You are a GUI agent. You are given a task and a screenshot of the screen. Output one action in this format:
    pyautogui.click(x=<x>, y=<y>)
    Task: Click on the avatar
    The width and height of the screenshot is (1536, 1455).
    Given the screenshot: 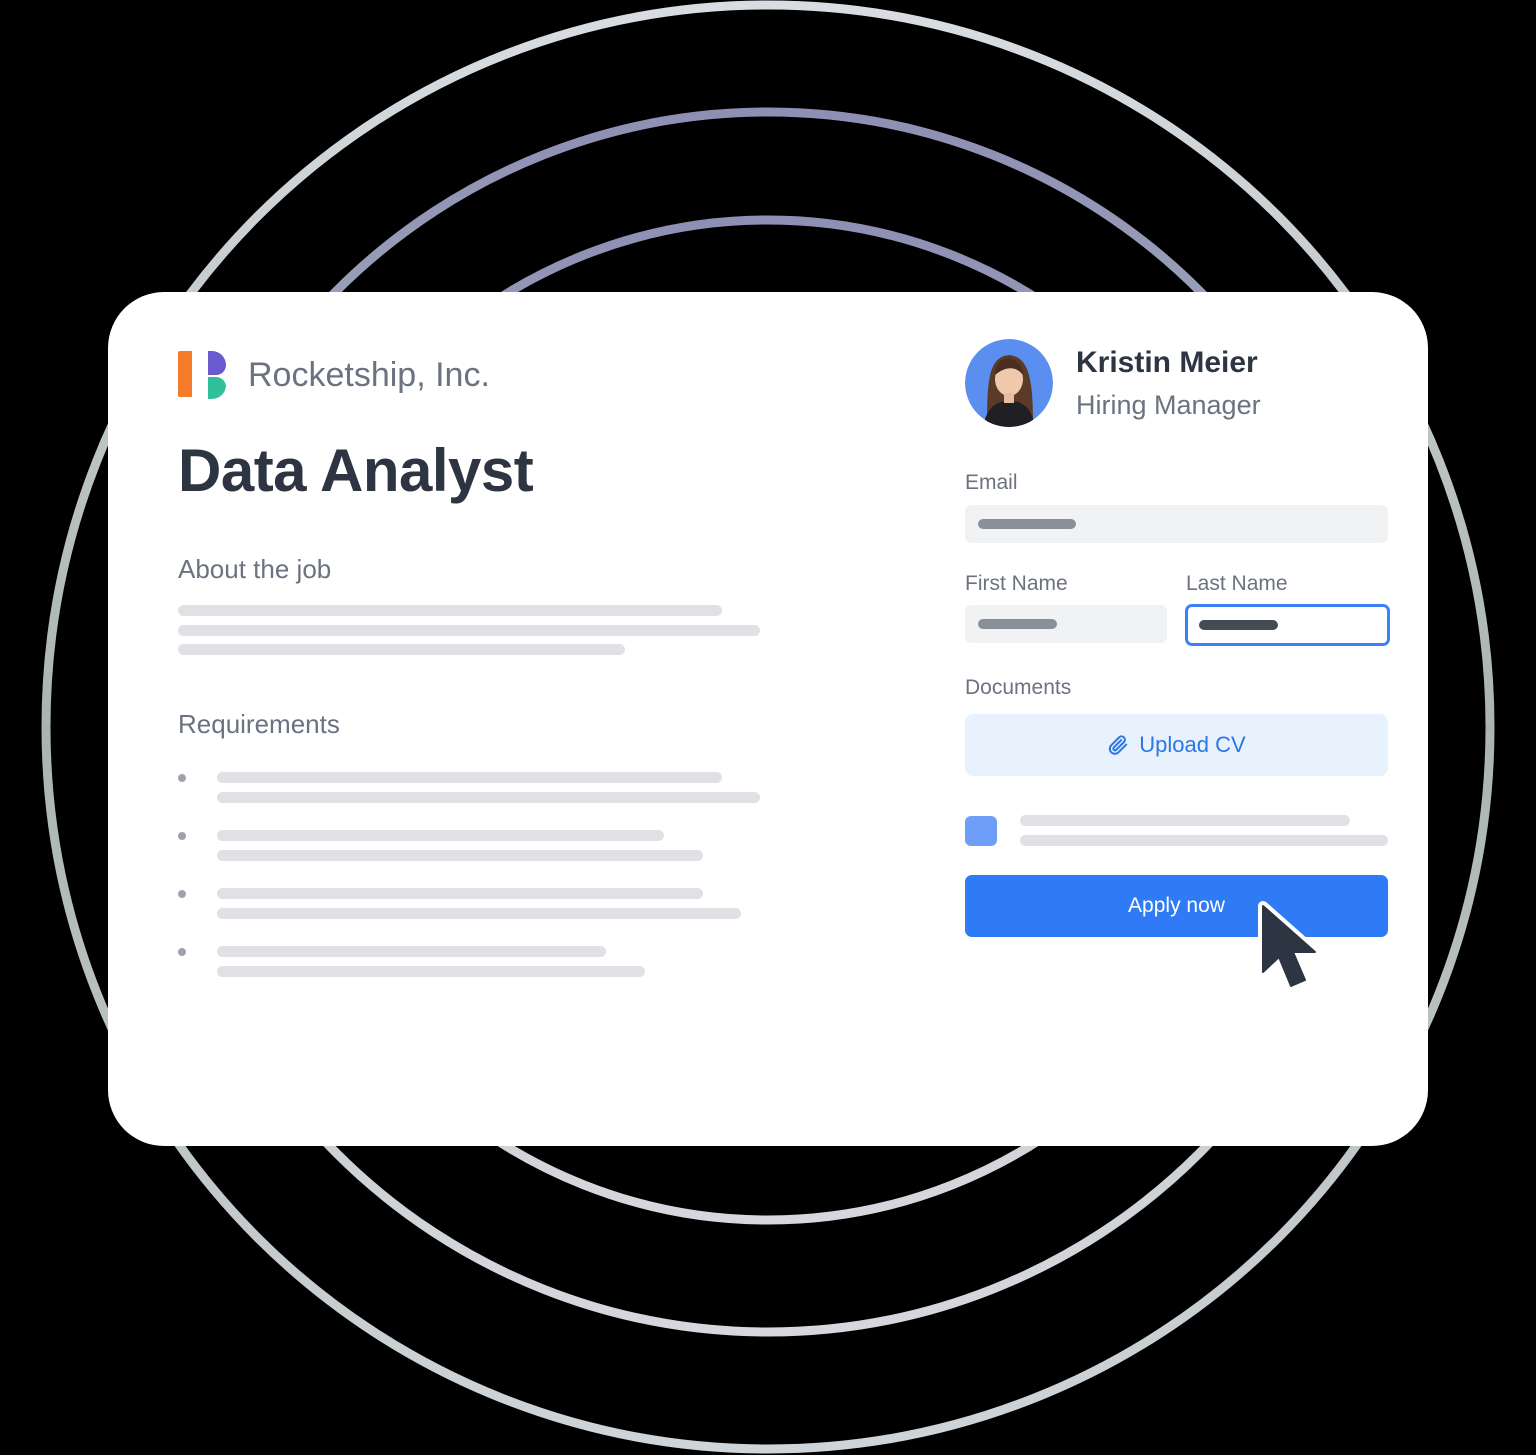 What is the action you would take?
    pyautogui.click(x=1009, y=383)
    